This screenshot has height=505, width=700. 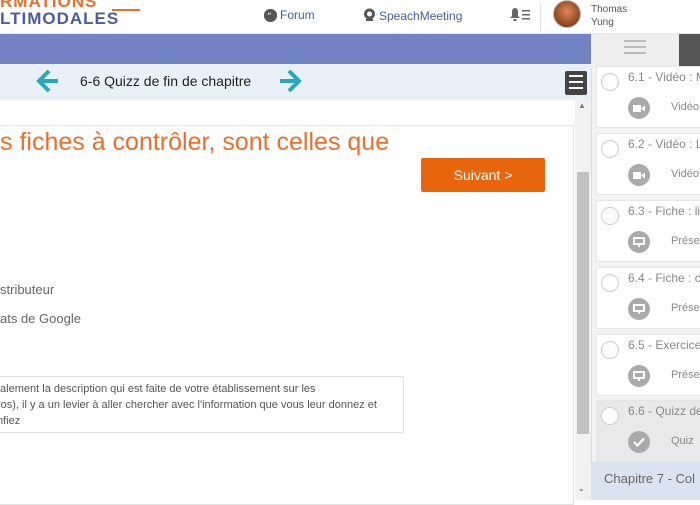 What do you see at coordinates (49, 85) in the screenshot?
I see `previous-lesson-arrow-icon` at bounding box center [49, 85].